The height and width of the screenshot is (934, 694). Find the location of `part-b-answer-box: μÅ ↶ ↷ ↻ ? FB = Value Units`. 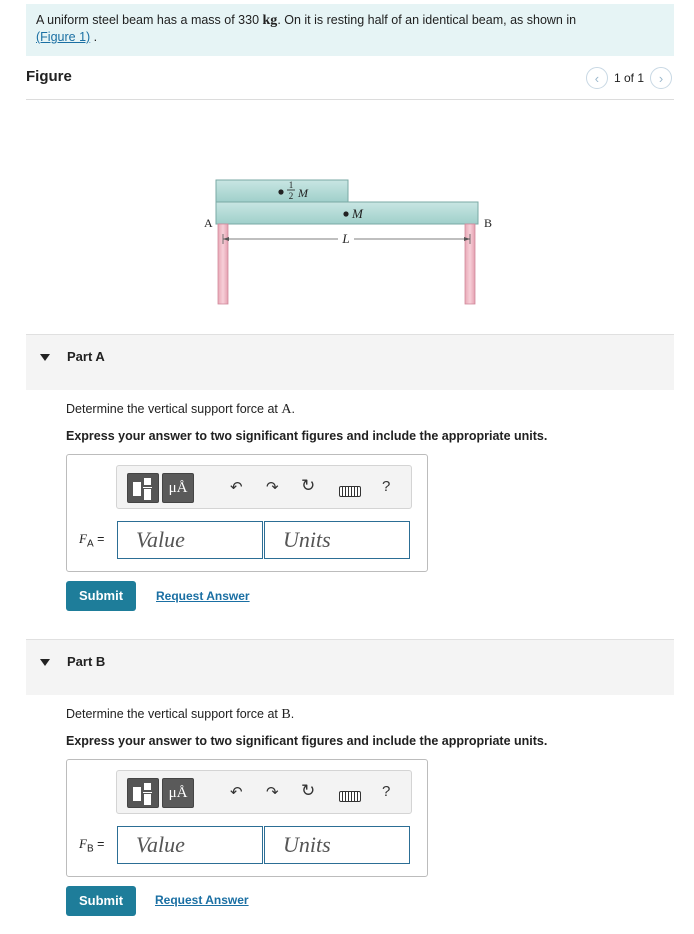

part-b-answer-box: μÅ ↶ ↷ ↻ ? FB = Value Units is located at coordinates (247, 818).